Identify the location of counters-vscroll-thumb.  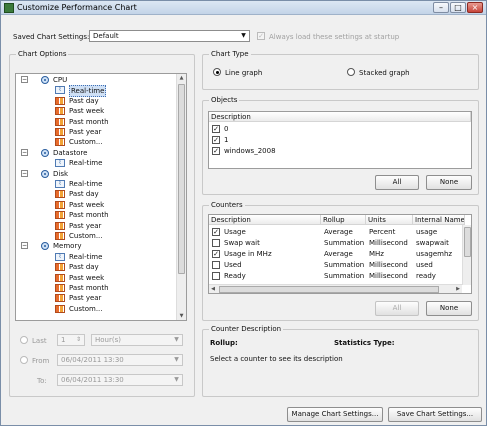
(467, 242).